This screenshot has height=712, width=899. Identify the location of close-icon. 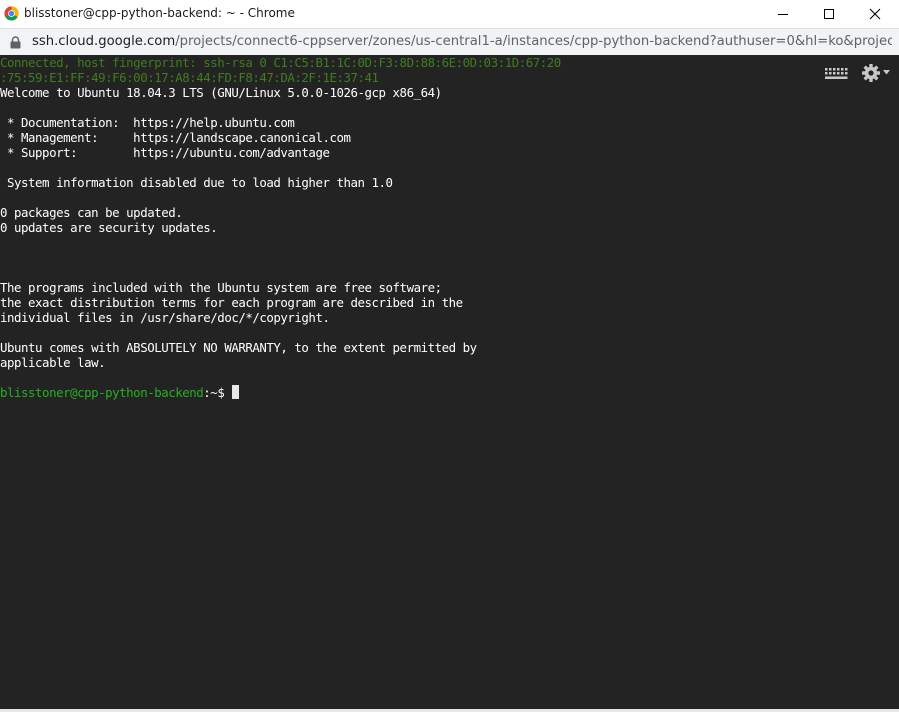
(875, 14).